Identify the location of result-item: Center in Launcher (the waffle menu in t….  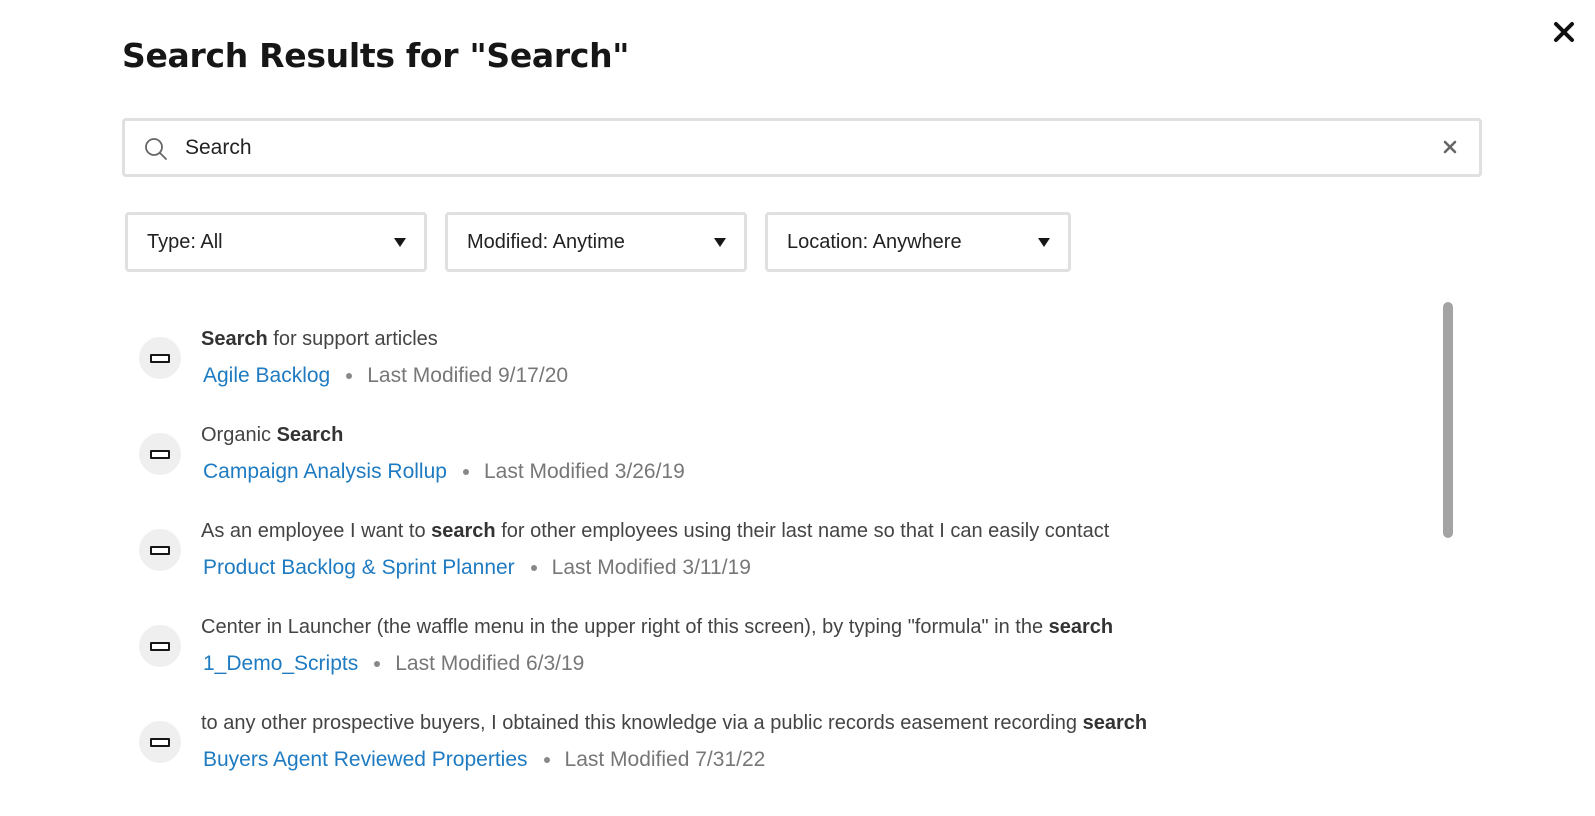
(775, 635).